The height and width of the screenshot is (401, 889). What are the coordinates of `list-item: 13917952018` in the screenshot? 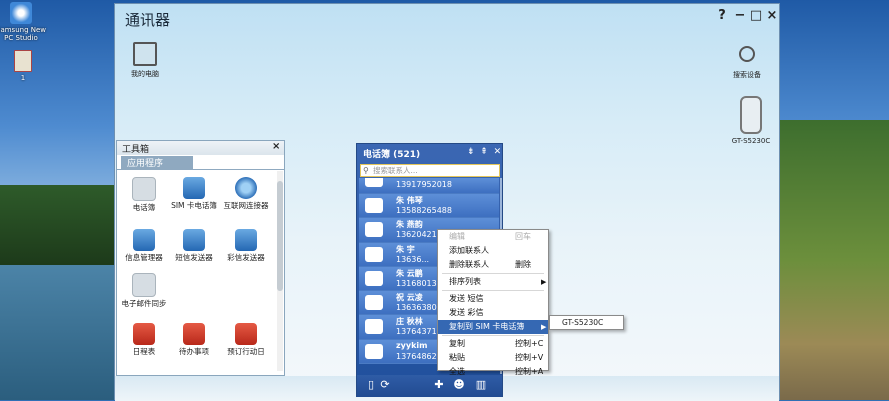 It's located at (429, 186).